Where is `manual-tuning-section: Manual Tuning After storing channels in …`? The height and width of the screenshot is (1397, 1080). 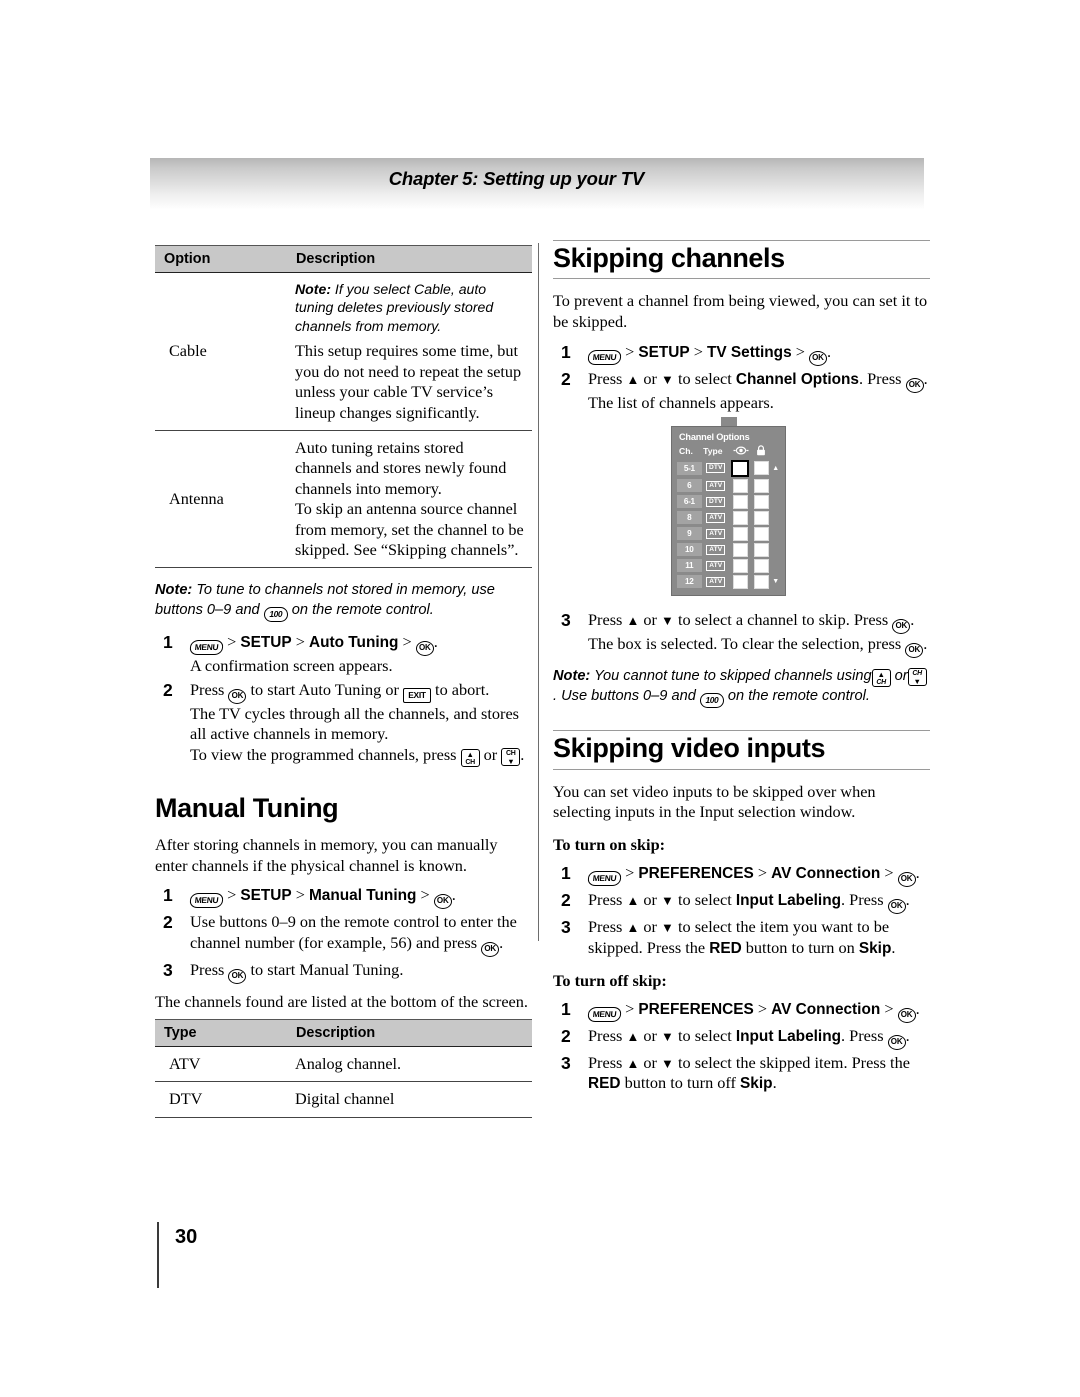 manual-tuning-section: Manual Tuning After storing channels in … is located at coordinates (343, 902).